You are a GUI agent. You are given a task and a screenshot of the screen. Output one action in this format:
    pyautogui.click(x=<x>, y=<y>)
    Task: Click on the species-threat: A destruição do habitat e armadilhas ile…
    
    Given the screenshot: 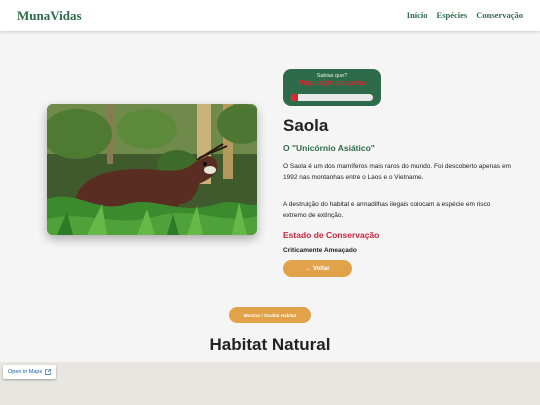 What is the action you would take?
    pyautogui.click(x=387, y=210)
    